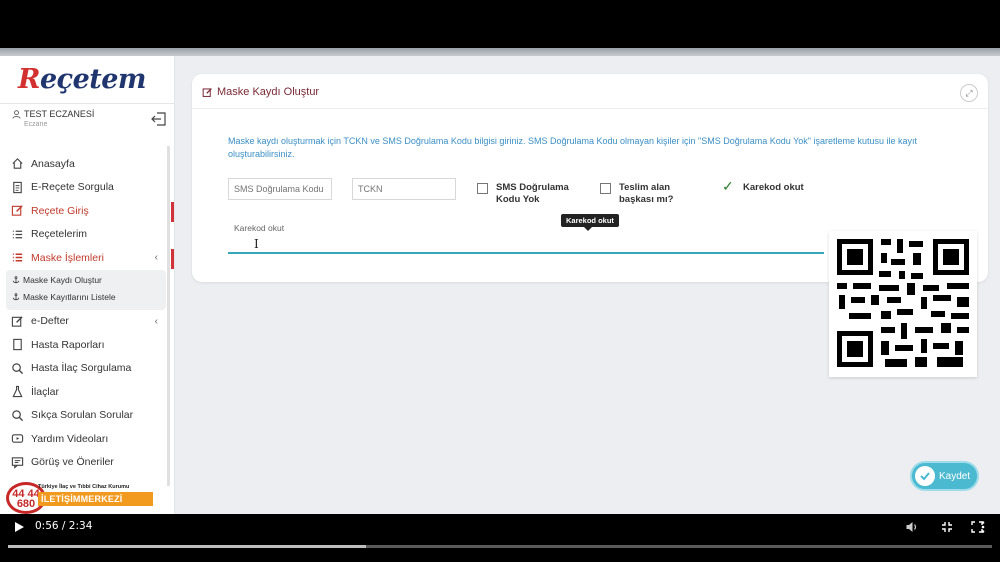 The image size is (1000, 562). Describe the element at coordinates (85, 463) in the screenshot. I see `sidebar-item-gorus-ve-oneriler: Görüş ve Öneriler` at that location.